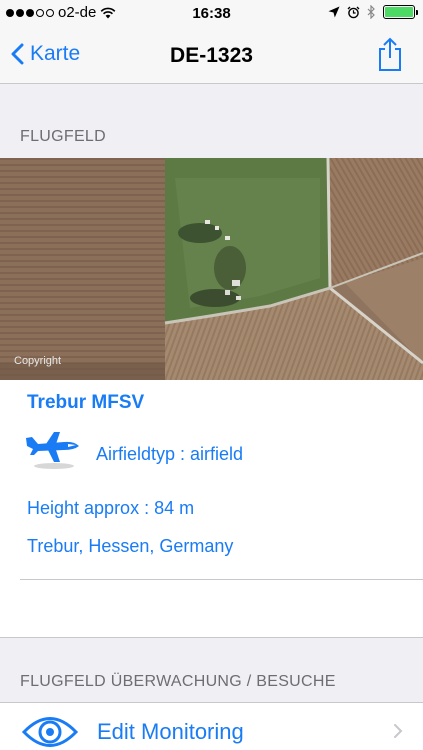 The height and width of the screenshot is (750, 423). Describe the element at coordinates (86, 402) in the screenshot. I see `airfield-name: Trebur MFSV` at that location.